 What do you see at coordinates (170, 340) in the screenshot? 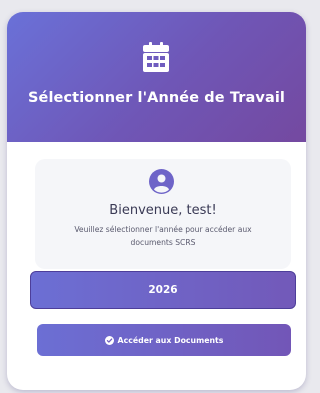
I see `access-button-label: Accéder aux Documents` at bounding box center [170, 340].